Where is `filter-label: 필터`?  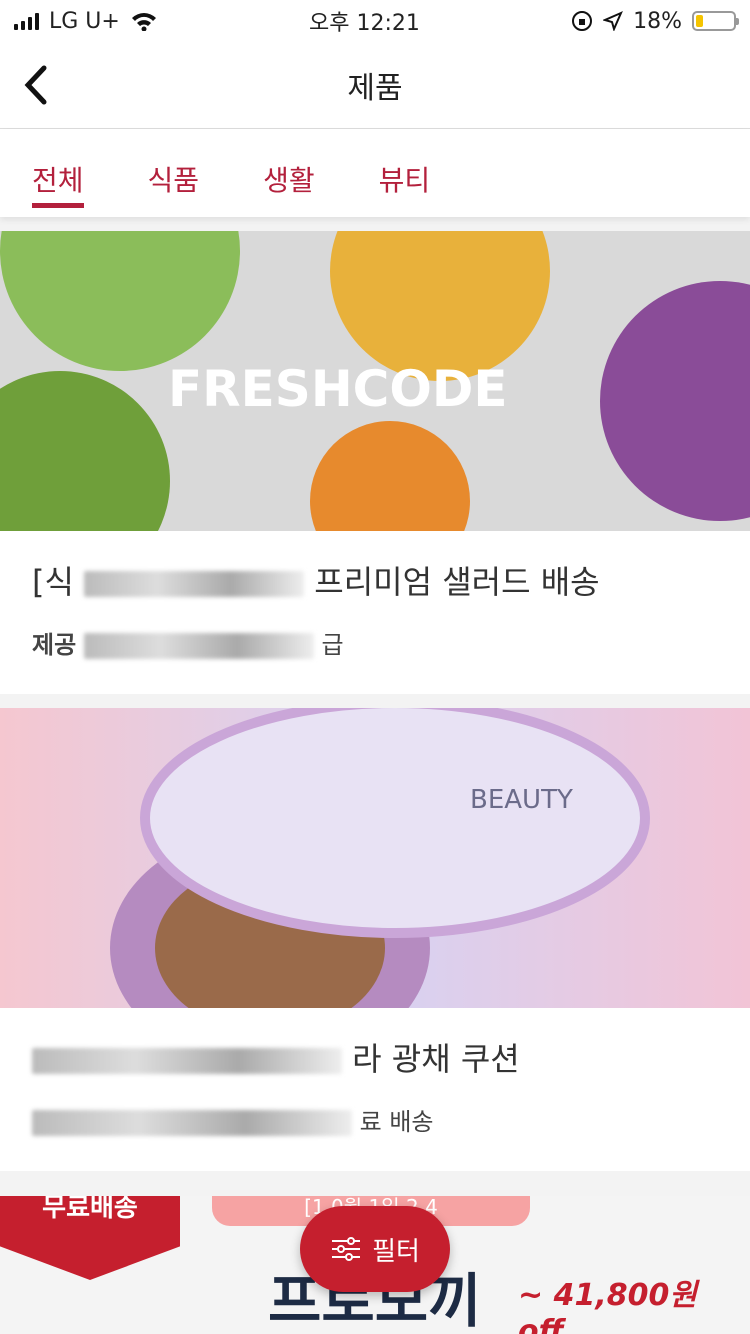 filter-label: 필터 is located at coordinates (396, 1251).